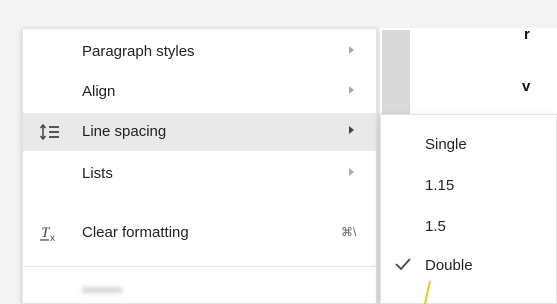 The image size is (557, 304). I want to click on menu-item-line-spacing: Line spacing, so click(199, 132).